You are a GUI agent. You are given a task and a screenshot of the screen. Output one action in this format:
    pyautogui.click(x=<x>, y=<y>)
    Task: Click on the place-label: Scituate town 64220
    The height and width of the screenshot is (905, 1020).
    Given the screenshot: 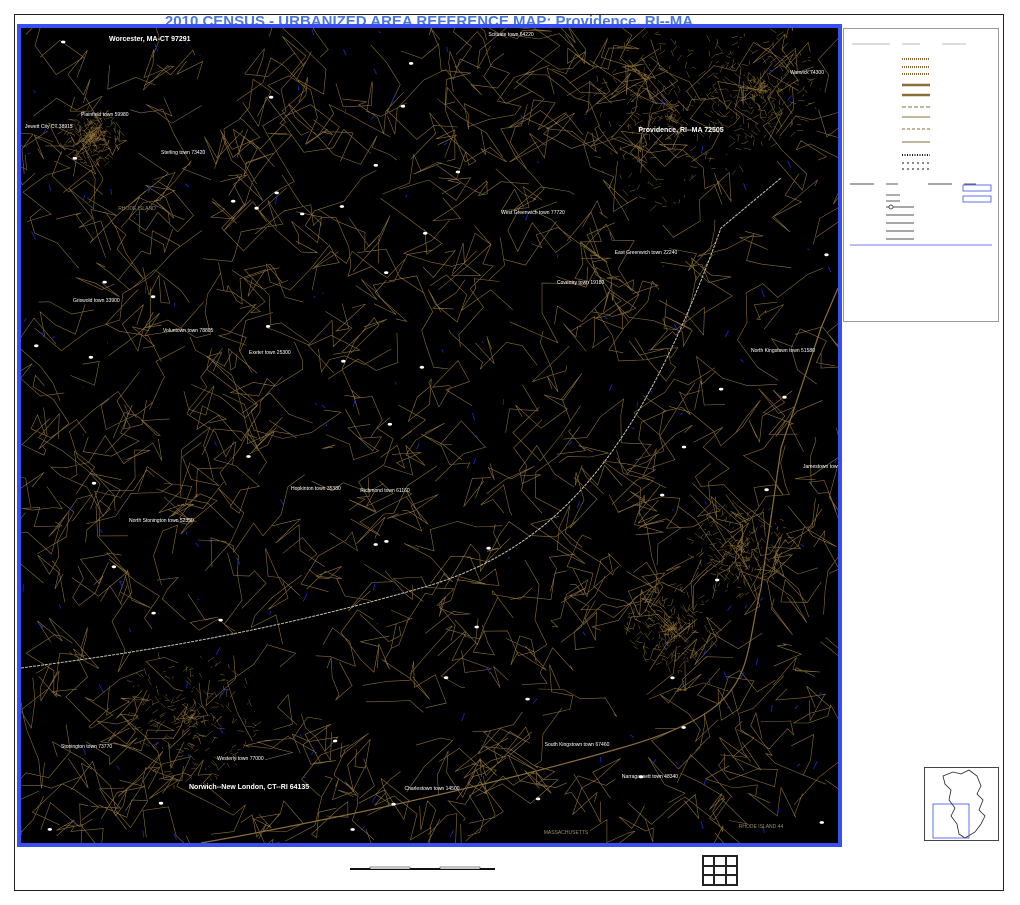 What is the action you would take?
    pyautogui.click(x=511, y=35)
    